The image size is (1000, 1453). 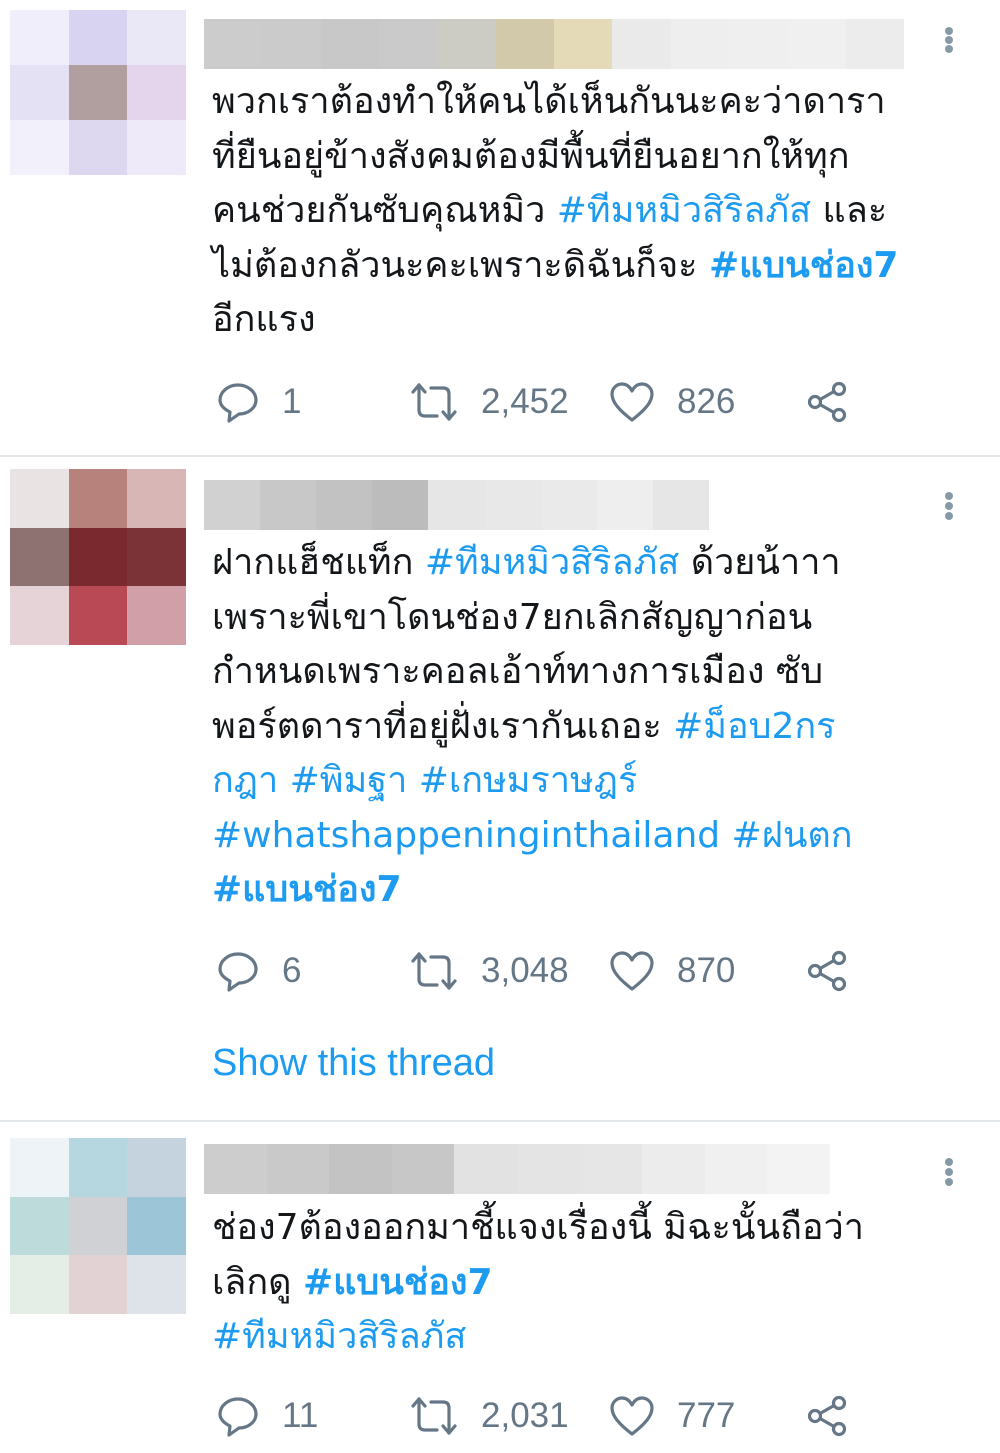 I want to click on retweet-button: 3,048, so click(x=489, y=971).